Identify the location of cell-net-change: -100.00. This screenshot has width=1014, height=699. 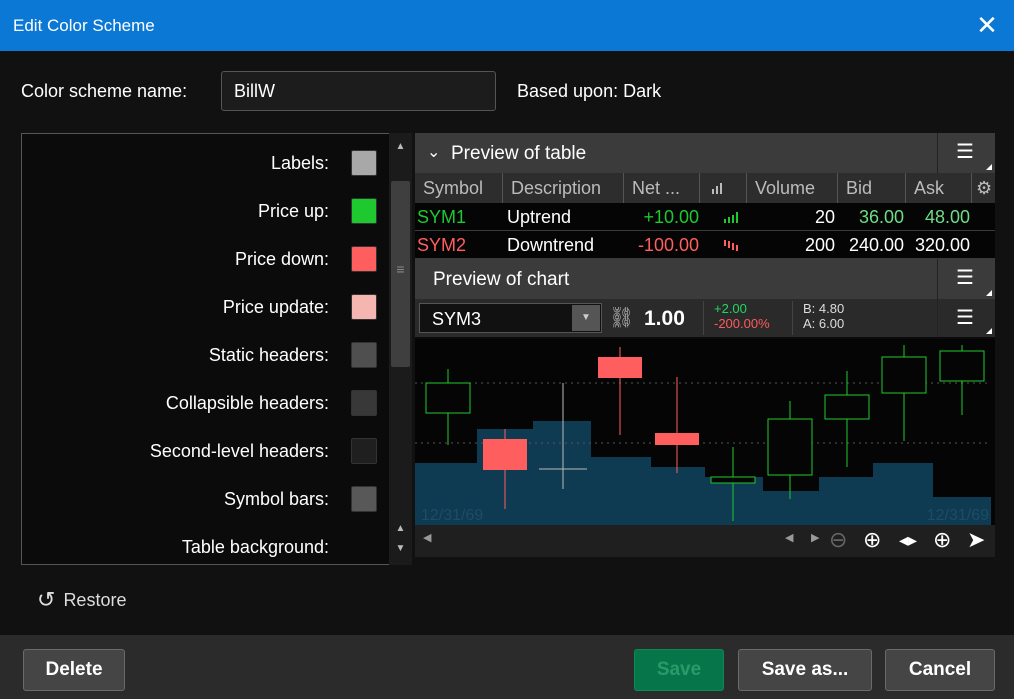
(668, 245).